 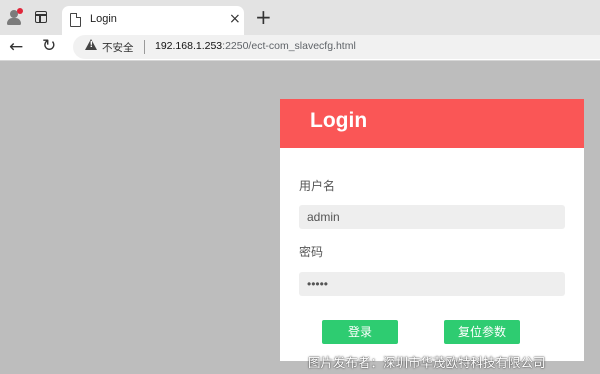 What do you see at coordinates (360, 332) in the screenshot?
I see `login-button: 登录` at bounding box center [360, 332].